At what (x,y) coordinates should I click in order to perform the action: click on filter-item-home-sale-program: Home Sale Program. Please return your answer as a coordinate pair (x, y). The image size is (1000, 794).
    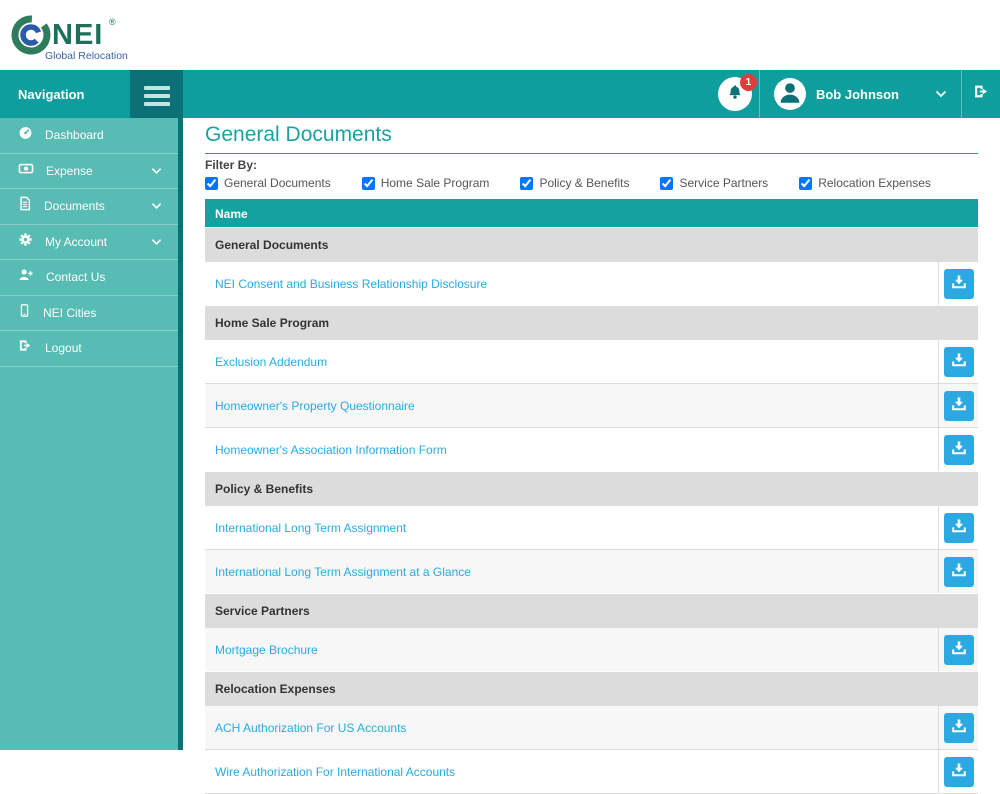
    Looking at the image, I should click on (425, 183).